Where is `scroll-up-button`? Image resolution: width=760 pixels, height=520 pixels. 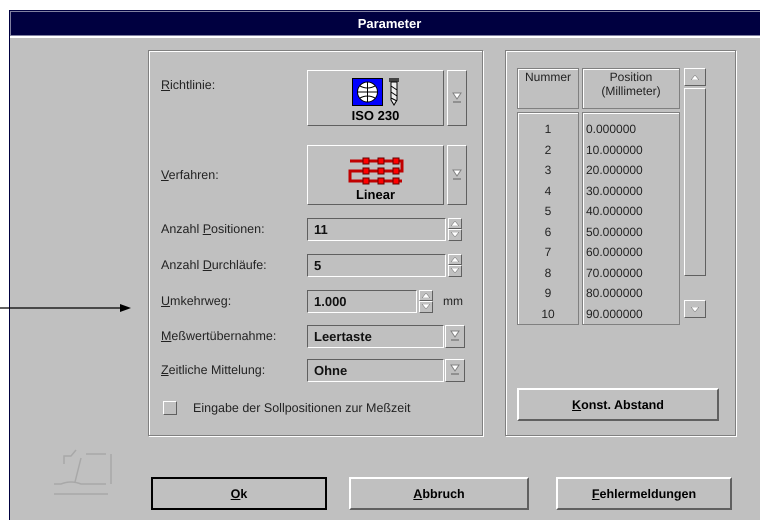 scroll-up-button is located at coordinates (695, 77).